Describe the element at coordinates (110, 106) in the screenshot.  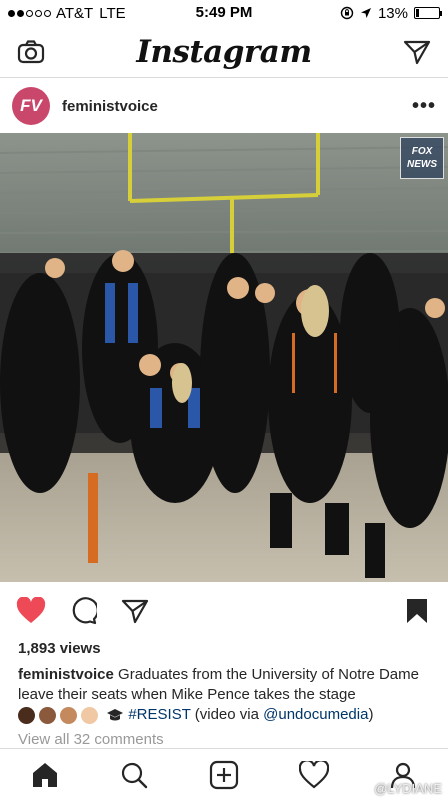
I see `post-username: feministvoice` at that location.